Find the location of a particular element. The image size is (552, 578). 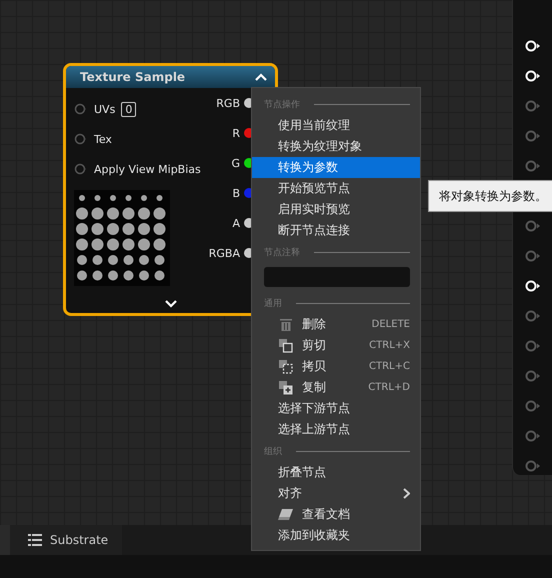

menu-item: 对齐 is located at coordinates (336, 493).